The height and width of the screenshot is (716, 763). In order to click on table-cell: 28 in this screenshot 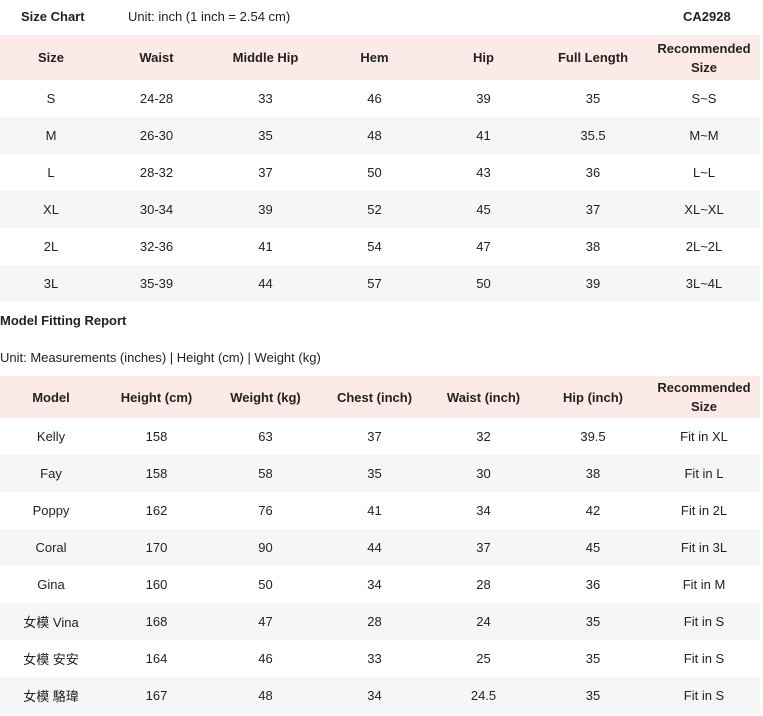, I will do `click(483, 584)`.